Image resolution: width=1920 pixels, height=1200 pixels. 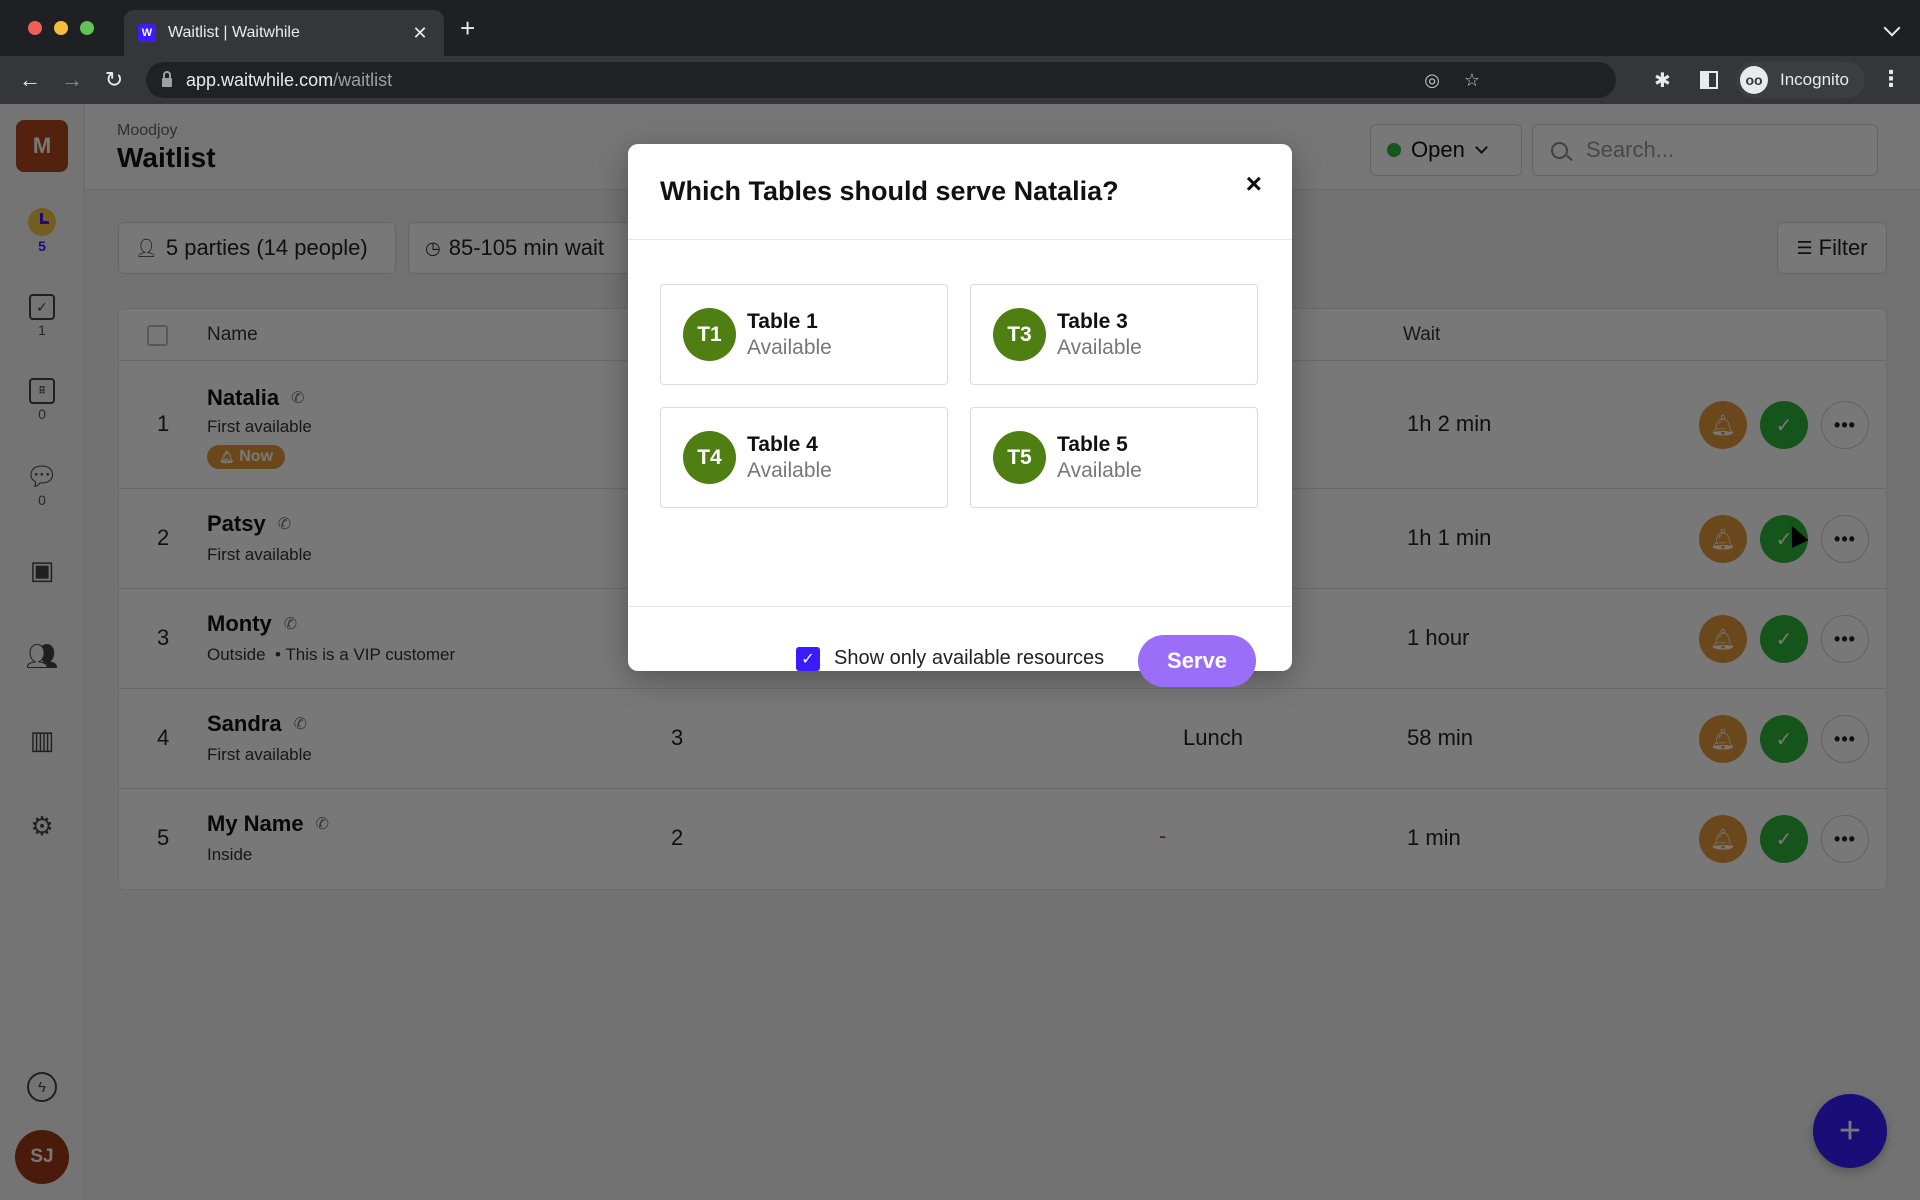 What do you see at coordinates (881, 80) in the screenshot?
I see `address-bar: app.waitwhile.com/waitlist ◎ ☆` at bounding box center [881, 80].